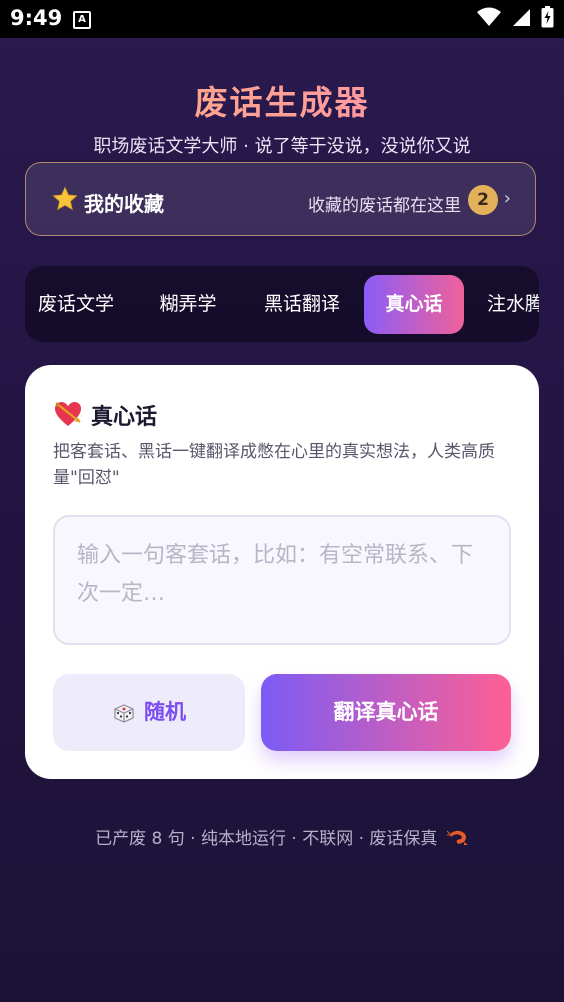 Image resolution: width=564 pixels, height=1002 pixels. What do you see at coordinates (483, 200) in the screenshot?
I see `favorites-count-badge: 2` at bounding box center [483, 200].